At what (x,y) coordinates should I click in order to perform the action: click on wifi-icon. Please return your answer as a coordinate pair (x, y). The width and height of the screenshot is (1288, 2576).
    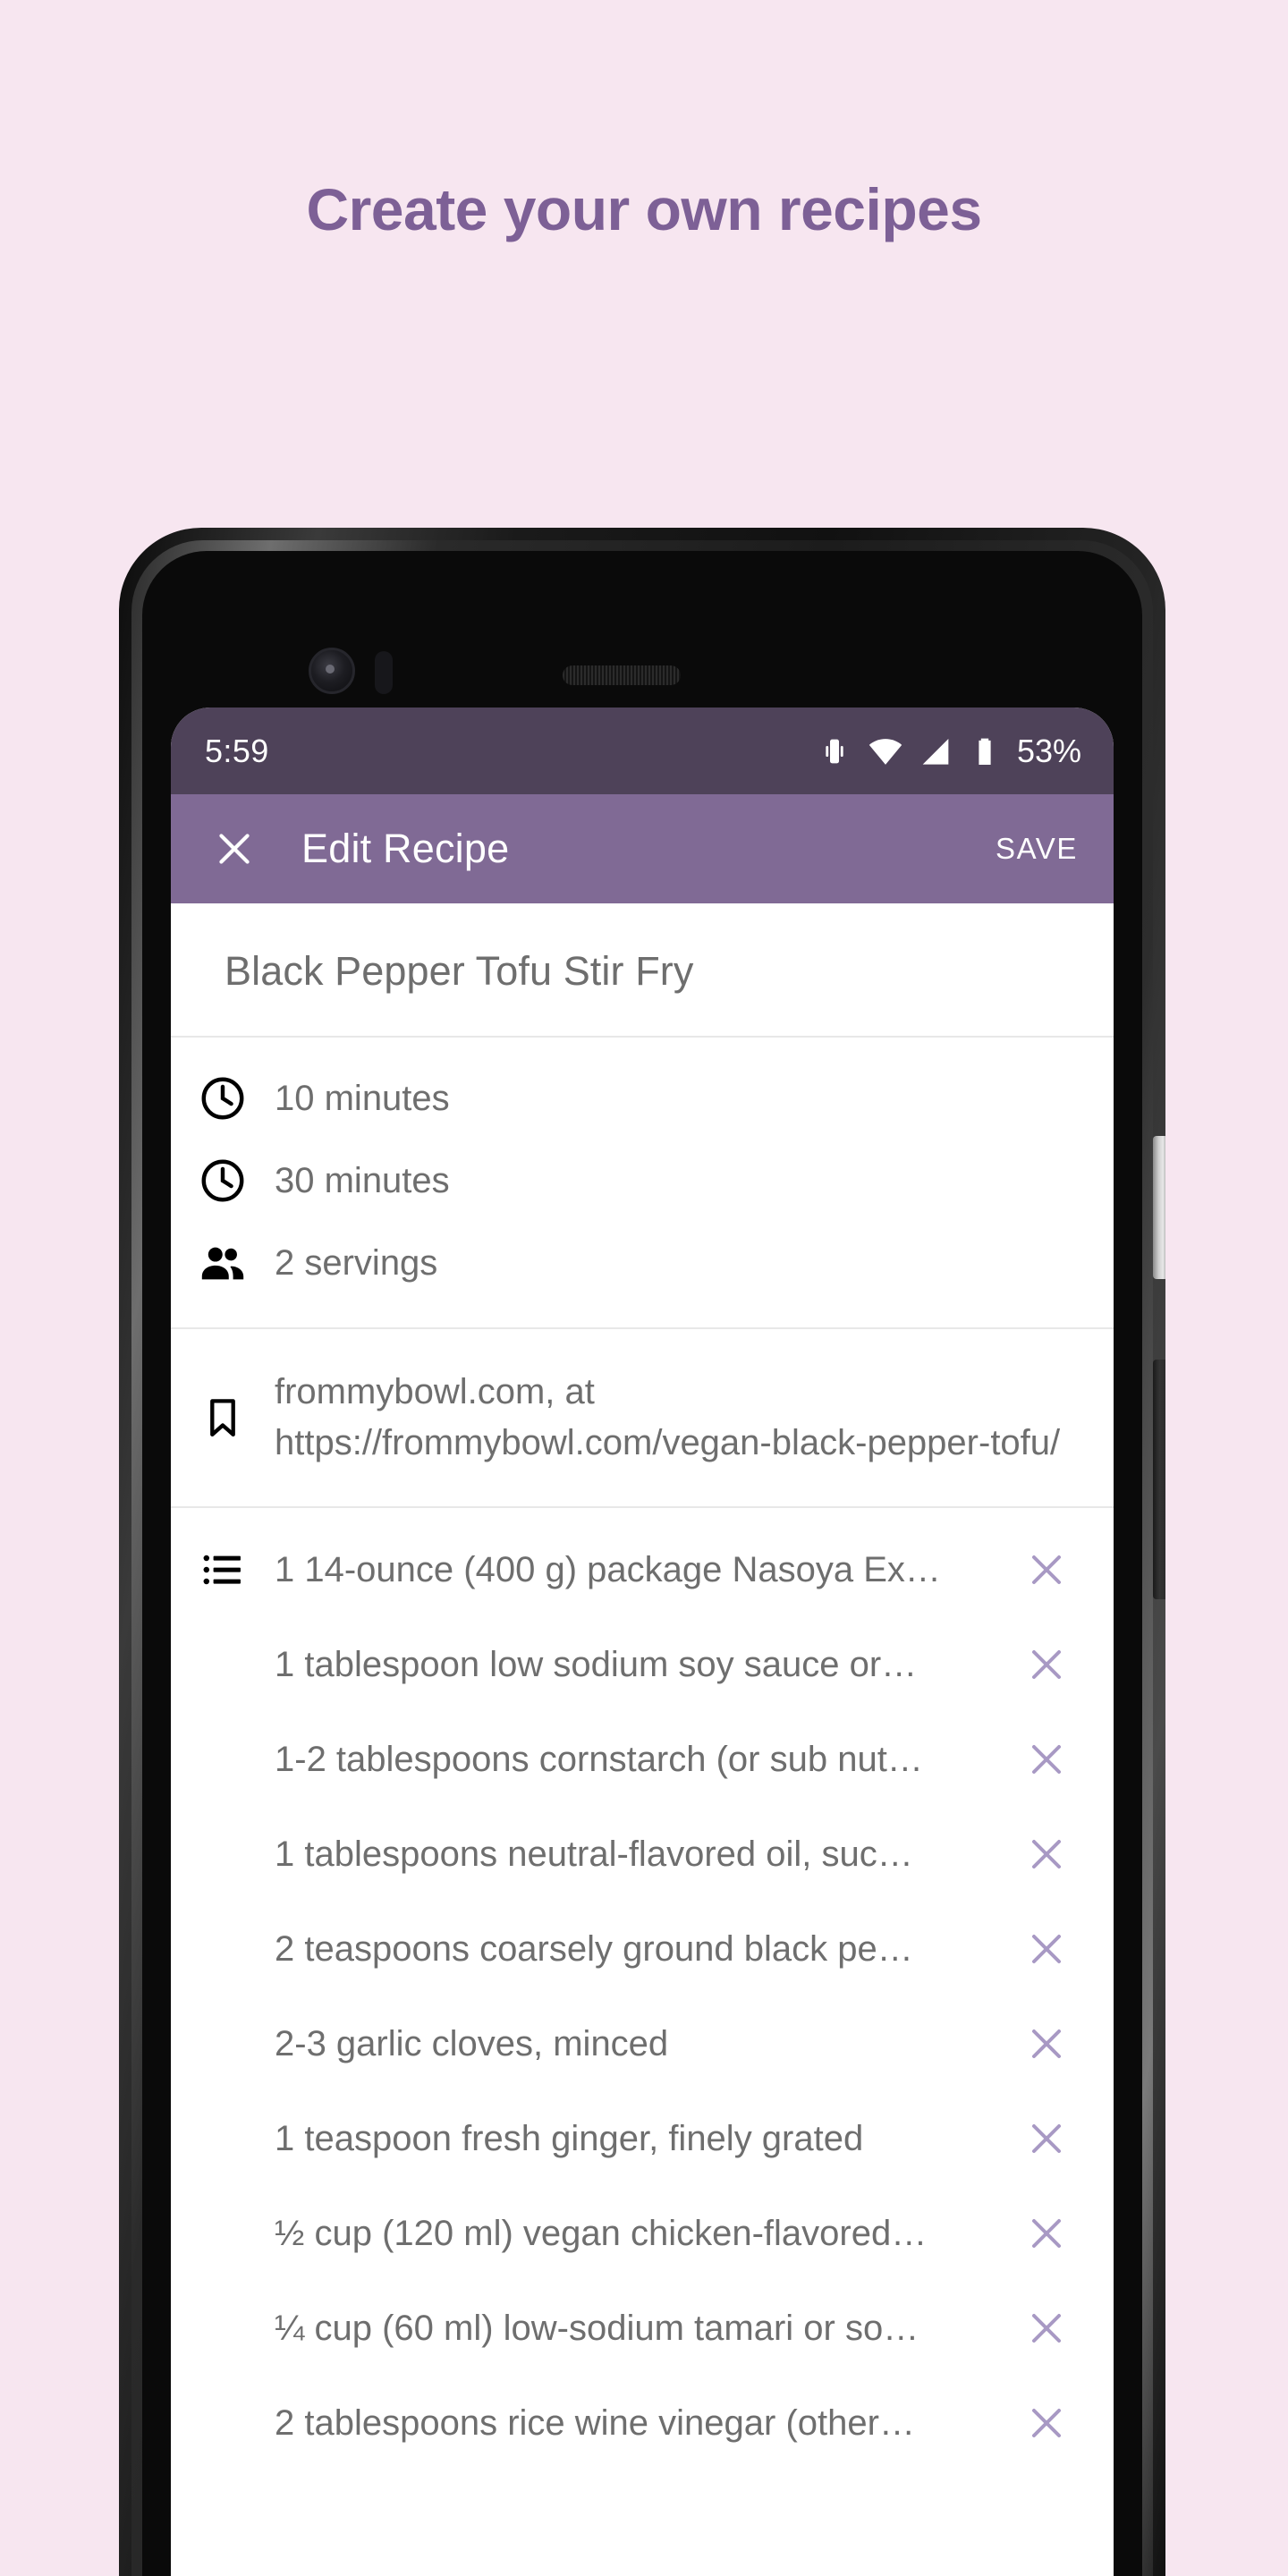
    Looking at the image, I should click on (885, 751).